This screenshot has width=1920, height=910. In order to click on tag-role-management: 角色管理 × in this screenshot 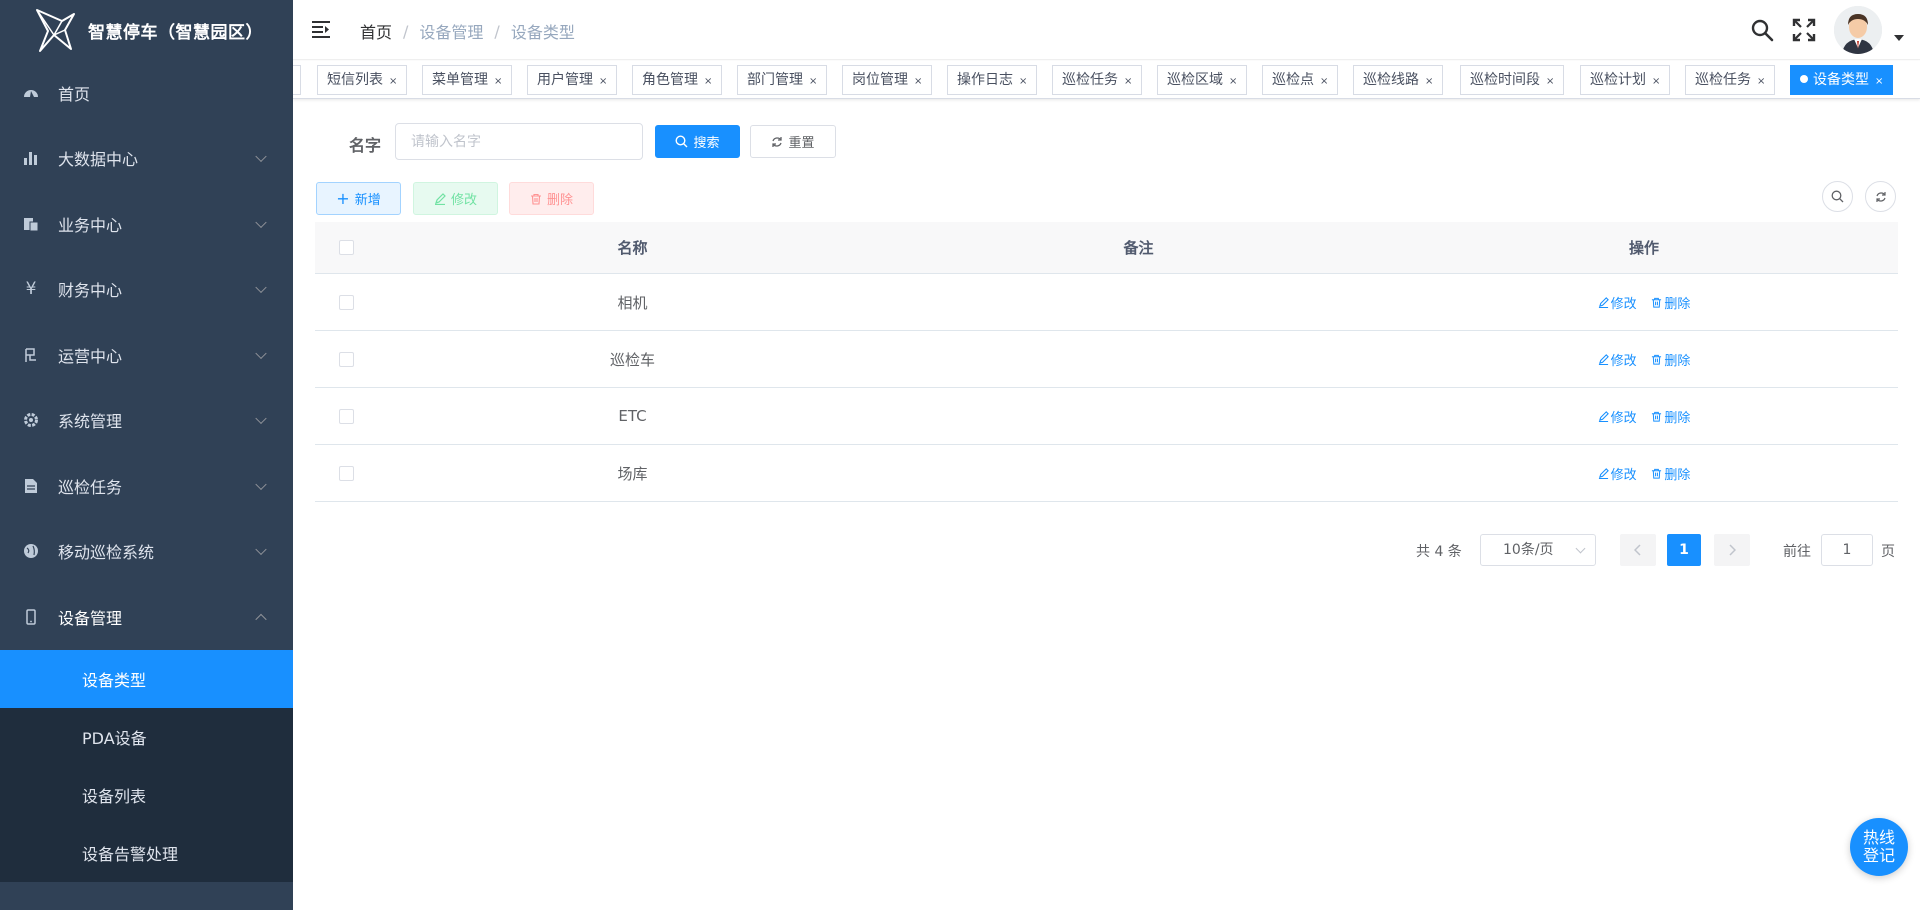, I will do `click(677, 80)`.